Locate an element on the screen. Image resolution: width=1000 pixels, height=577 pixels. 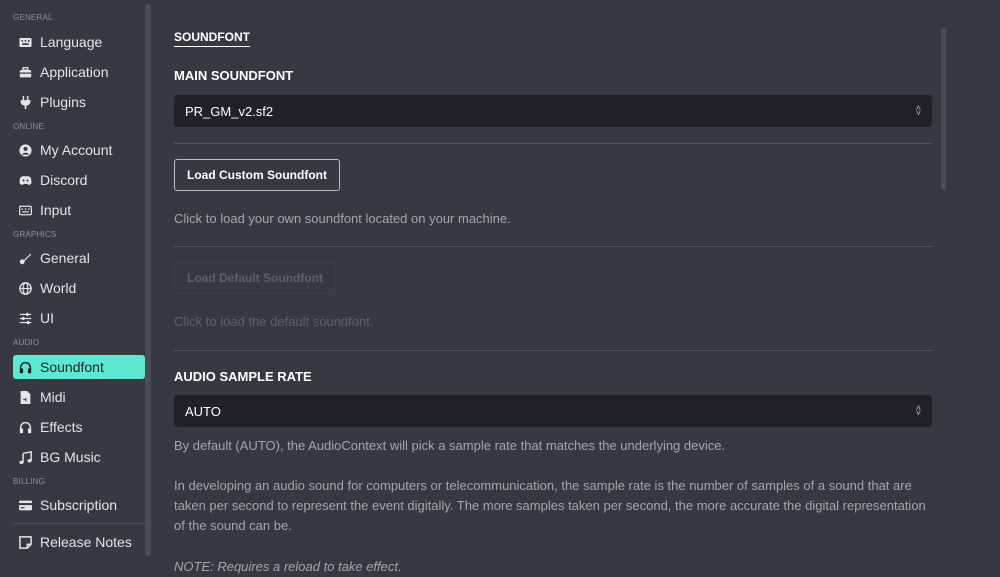
category-general: GENERAL is located at coordinates (33, 17).